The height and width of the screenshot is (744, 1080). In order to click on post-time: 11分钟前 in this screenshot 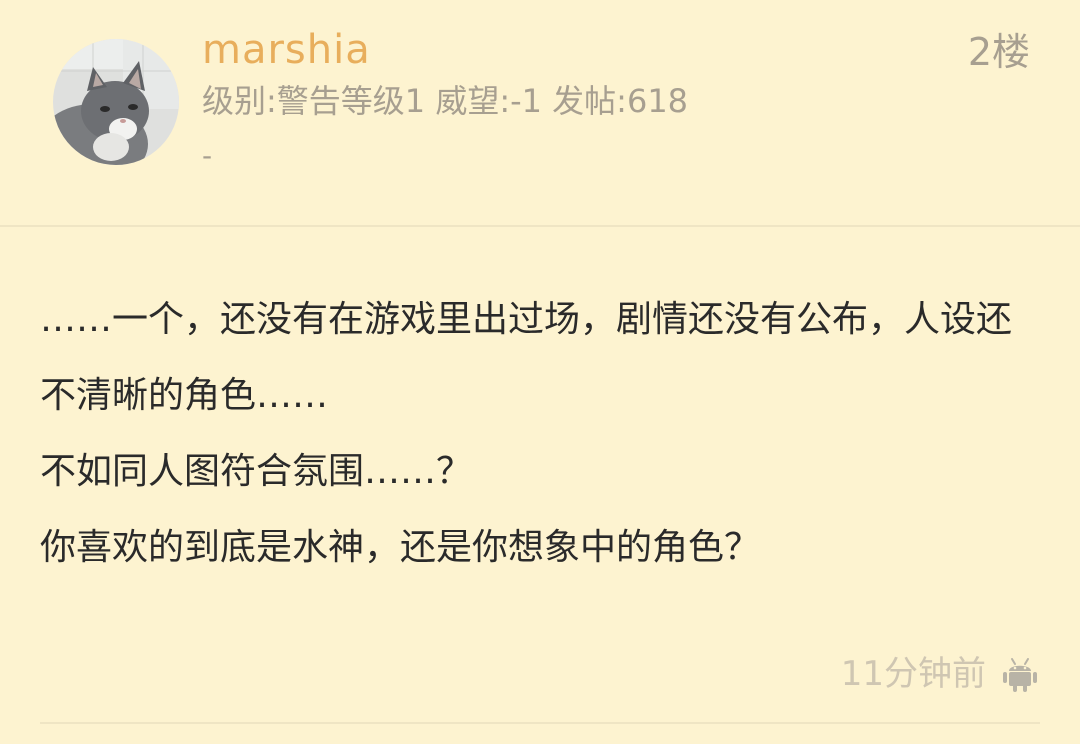, I will do `click(913, 674)`.